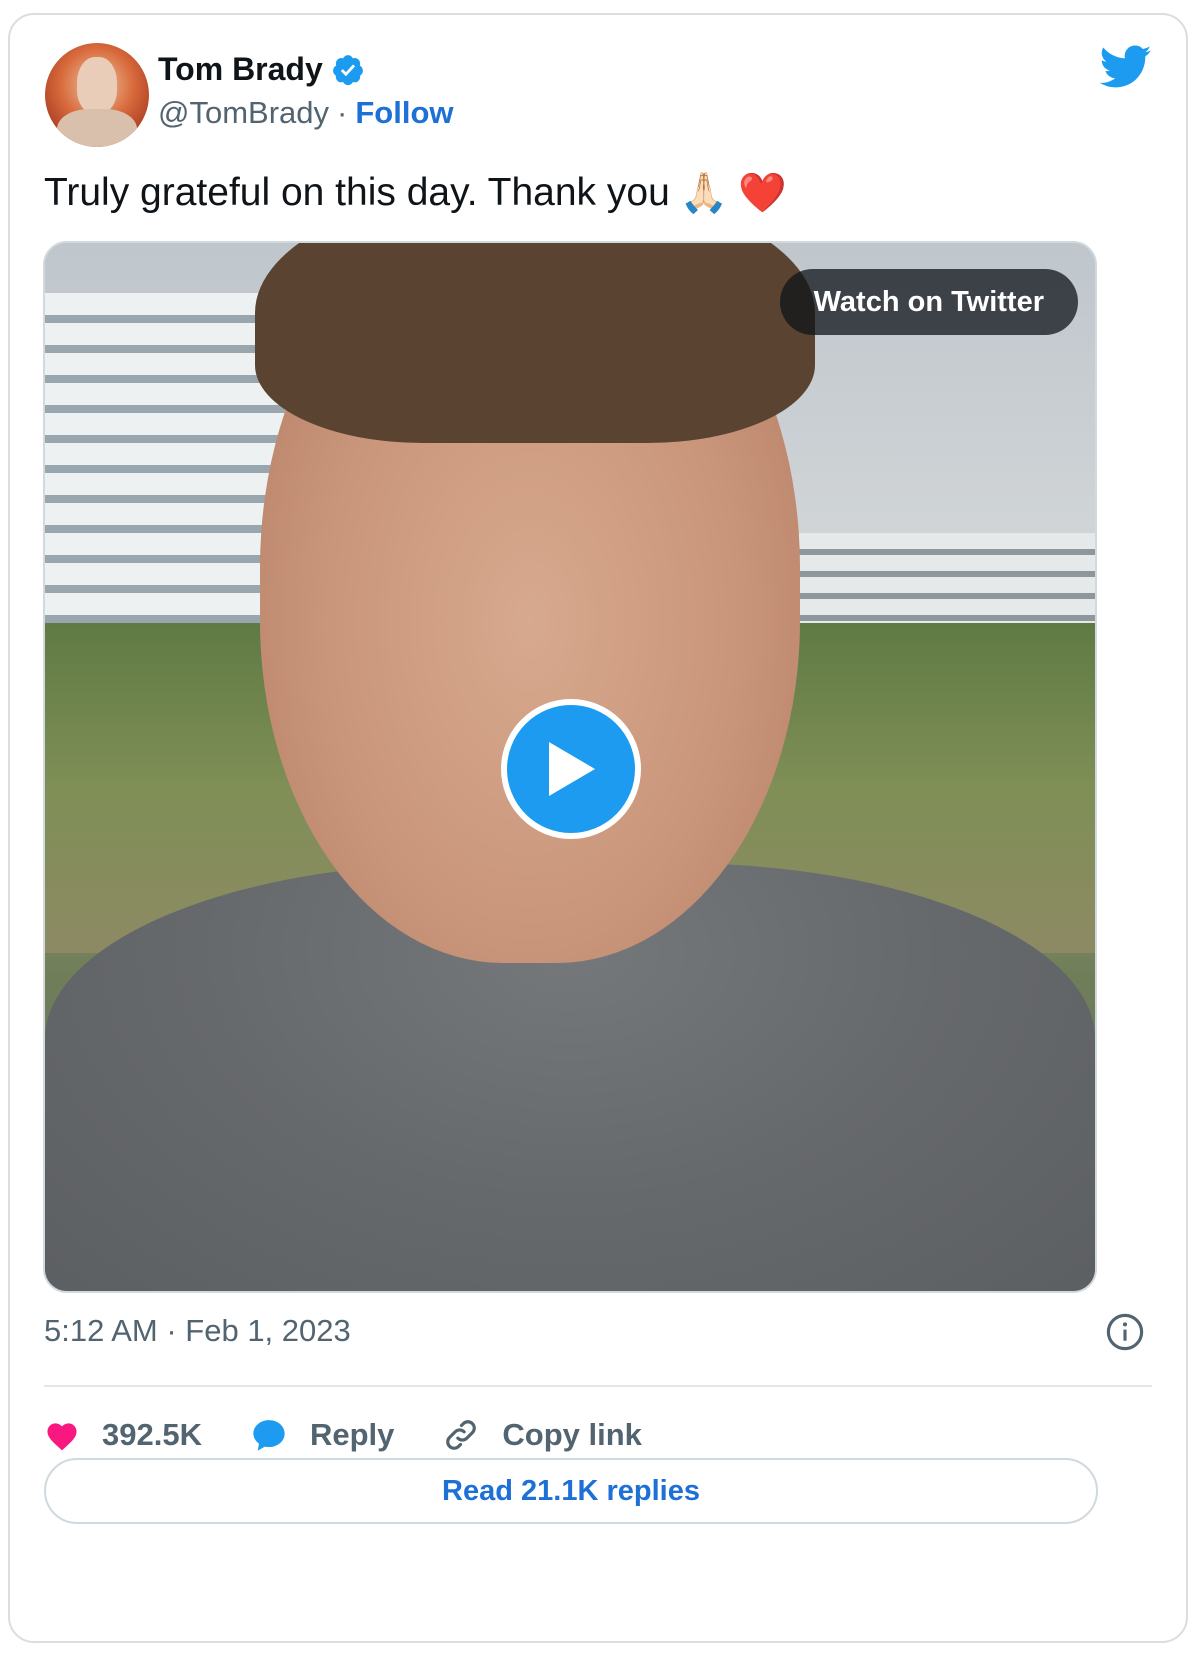 Image resolution: width=1200 pixels, height=1655 pixels. I want to click on reply-bubble-icon, so click(269, 1435).